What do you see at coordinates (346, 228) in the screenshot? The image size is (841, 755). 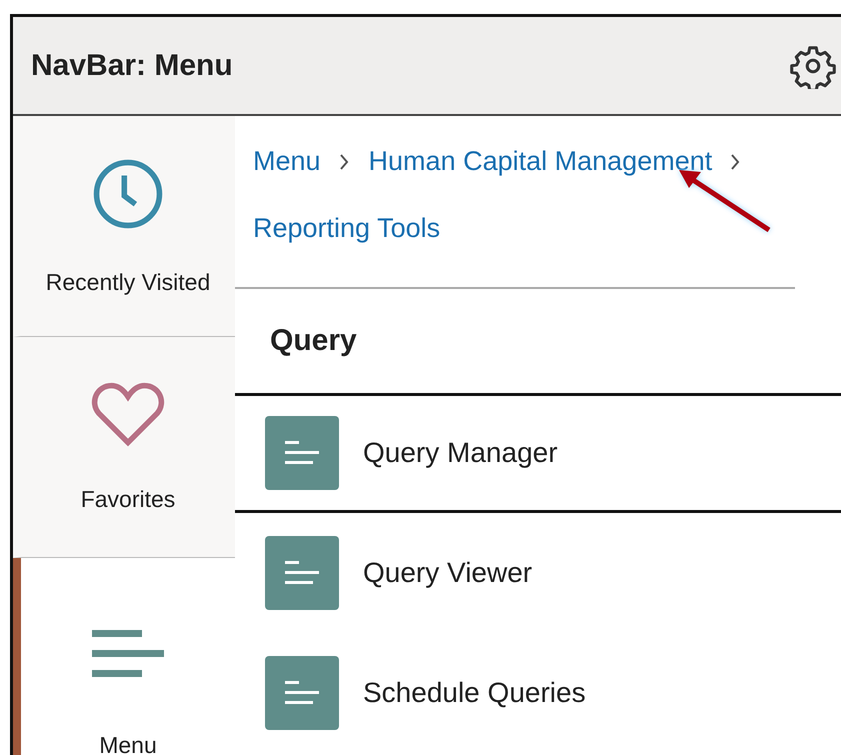 I see `breadcrumb-link: Reporting Tools` at bounding box center [346, 228].